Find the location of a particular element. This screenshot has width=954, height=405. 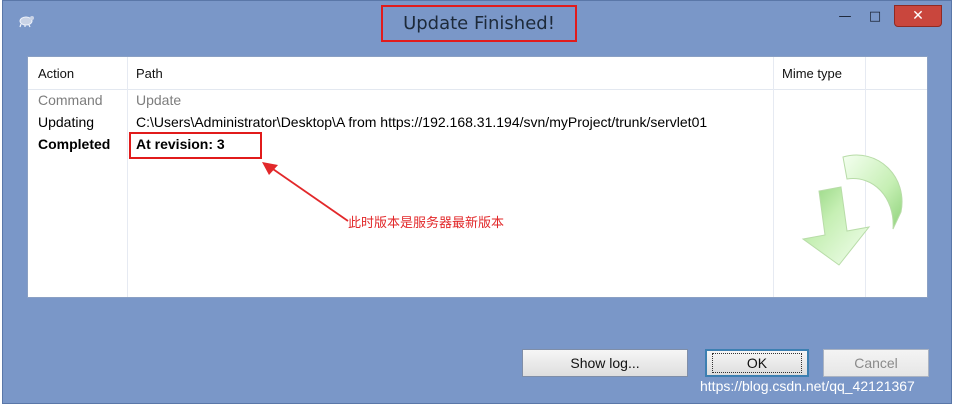

column-header-path: Path is located at coordinates (149, 73).